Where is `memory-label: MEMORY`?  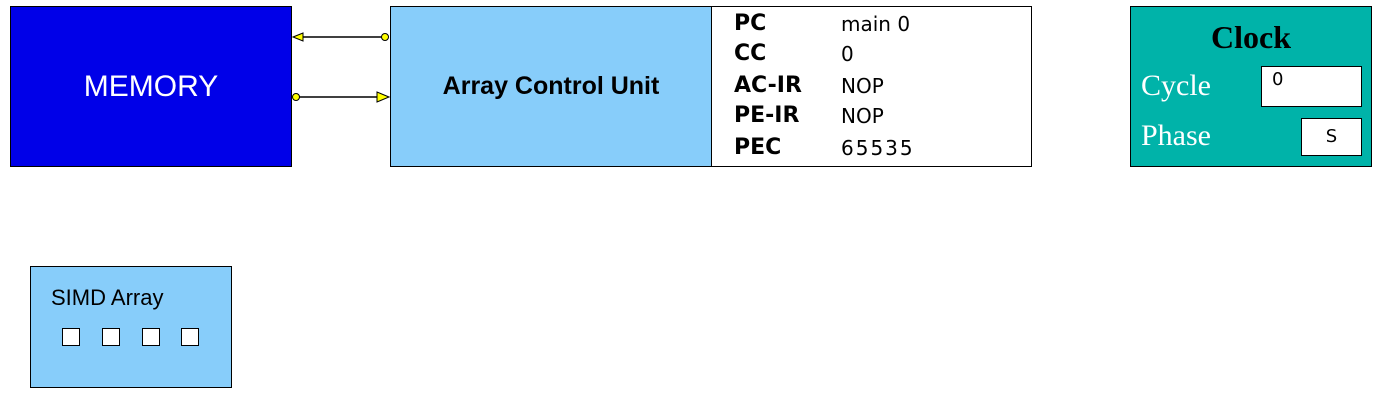 memory-label: MEMORY is located at coordinates (151, 86).